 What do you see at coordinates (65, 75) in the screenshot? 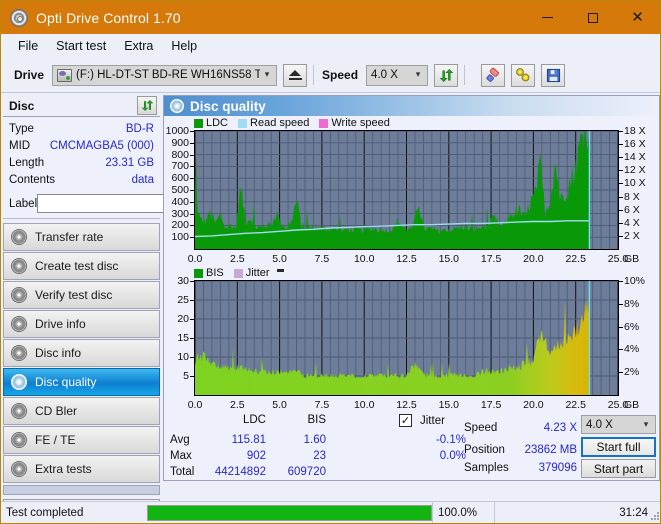
I see `drive-icon` at bounding box center [65, 75].